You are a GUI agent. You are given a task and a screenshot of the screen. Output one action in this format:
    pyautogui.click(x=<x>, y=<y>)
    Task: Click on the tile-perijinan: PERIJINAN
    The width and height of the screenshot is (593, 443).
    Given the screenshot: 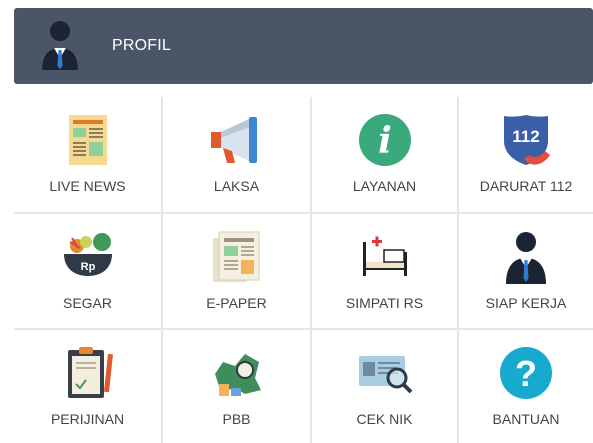 What is the action you would take?
    pyautogui.click(x=87, y=386)
    